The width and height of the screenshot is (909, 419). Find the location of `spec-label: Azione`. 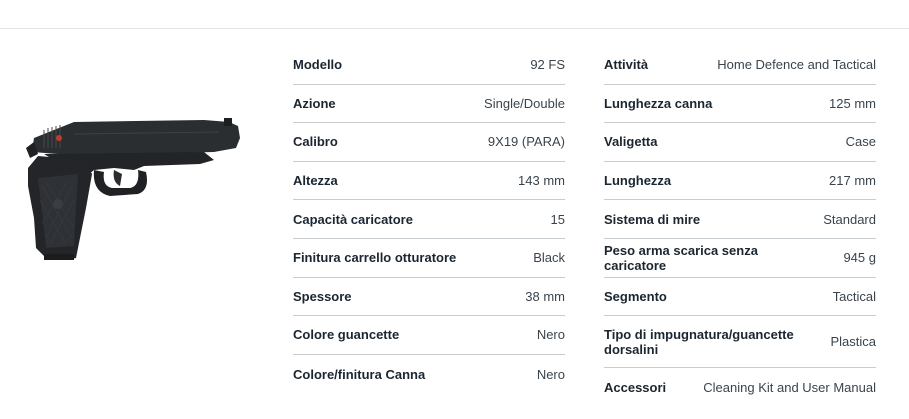

spec-label: Azione is located at coordinates (314, 103).